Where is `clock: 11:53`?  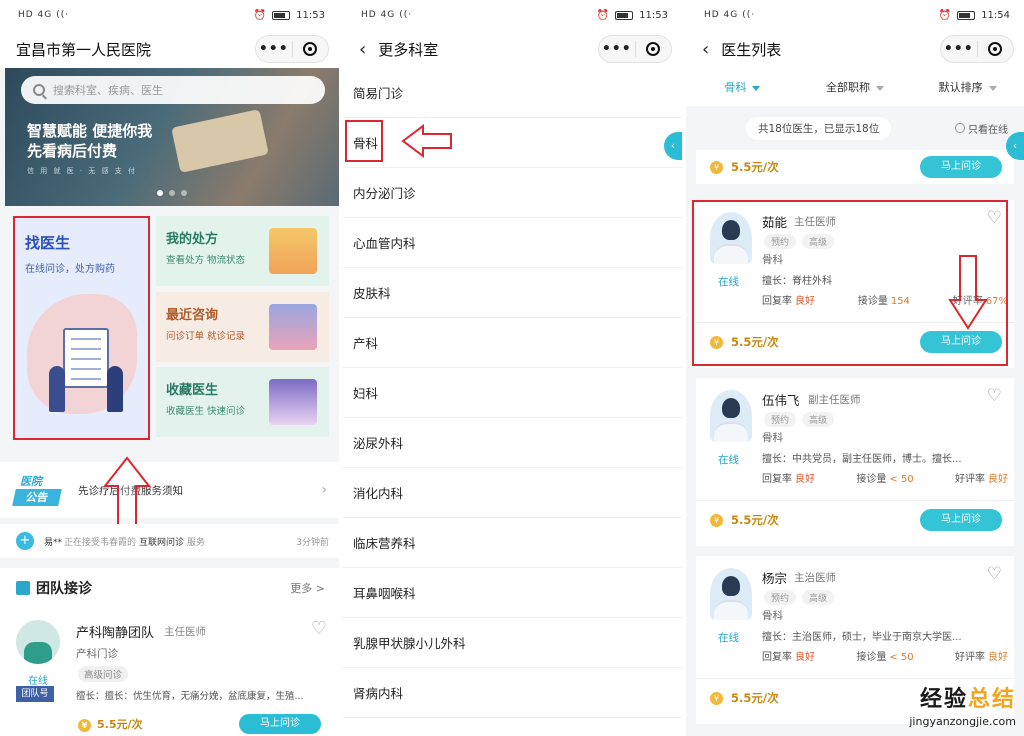 clock: 11:53 is located at coordinates (310, 15).